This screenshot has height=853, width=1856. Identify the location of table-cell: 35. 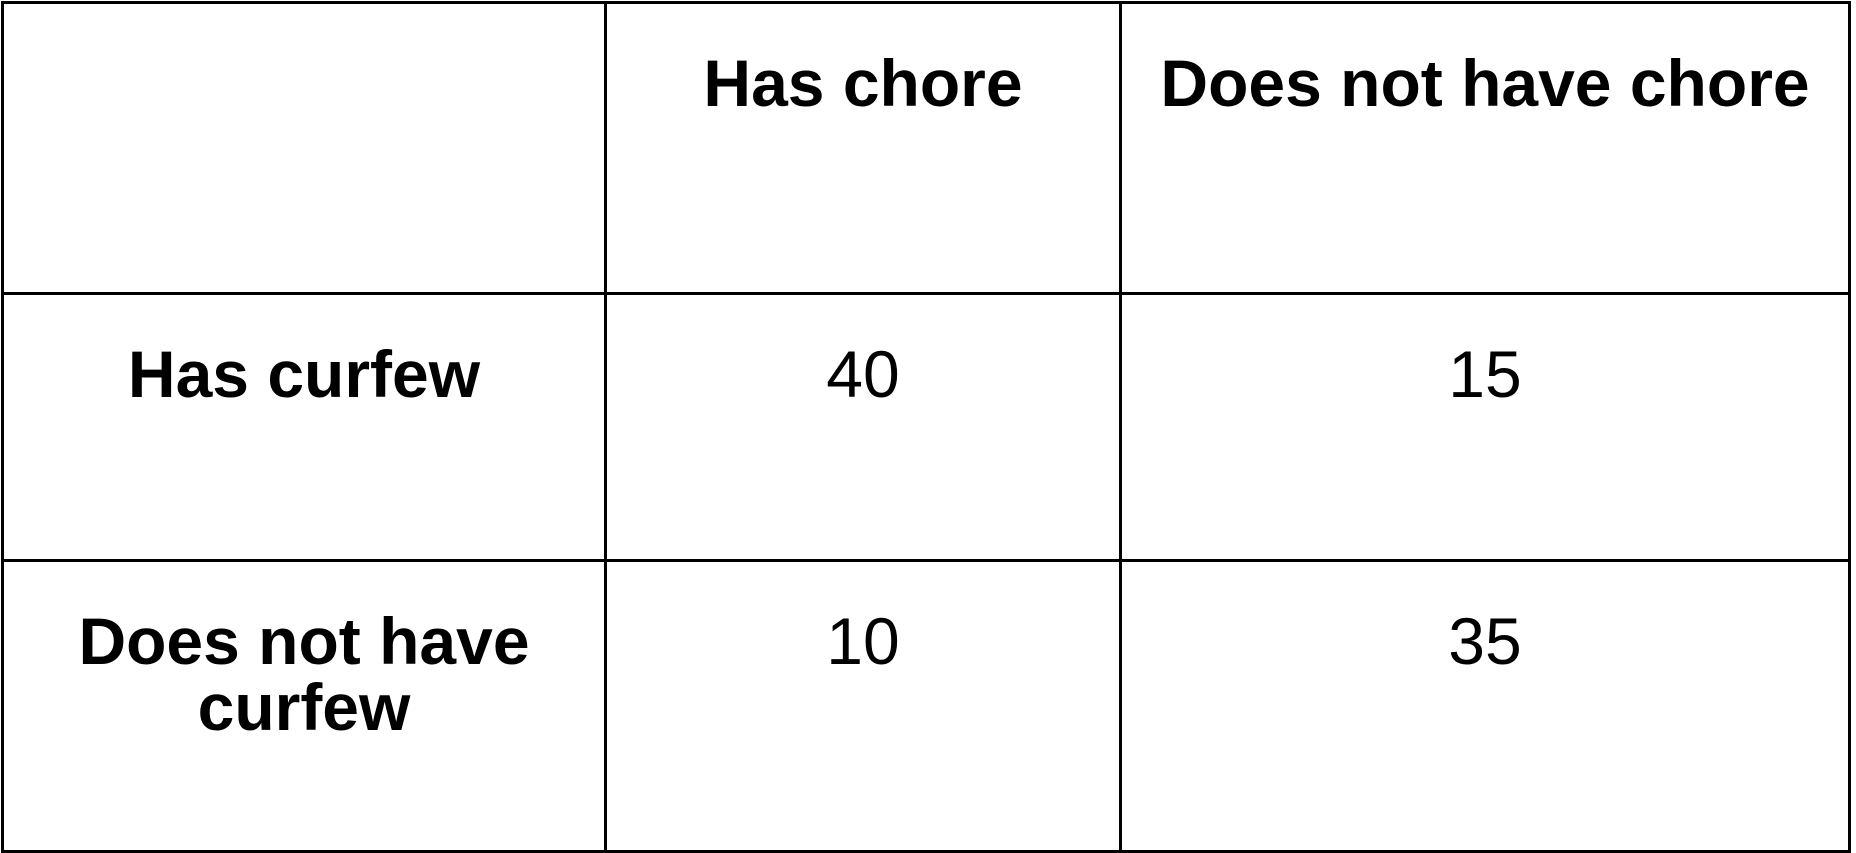
(1485, 706).